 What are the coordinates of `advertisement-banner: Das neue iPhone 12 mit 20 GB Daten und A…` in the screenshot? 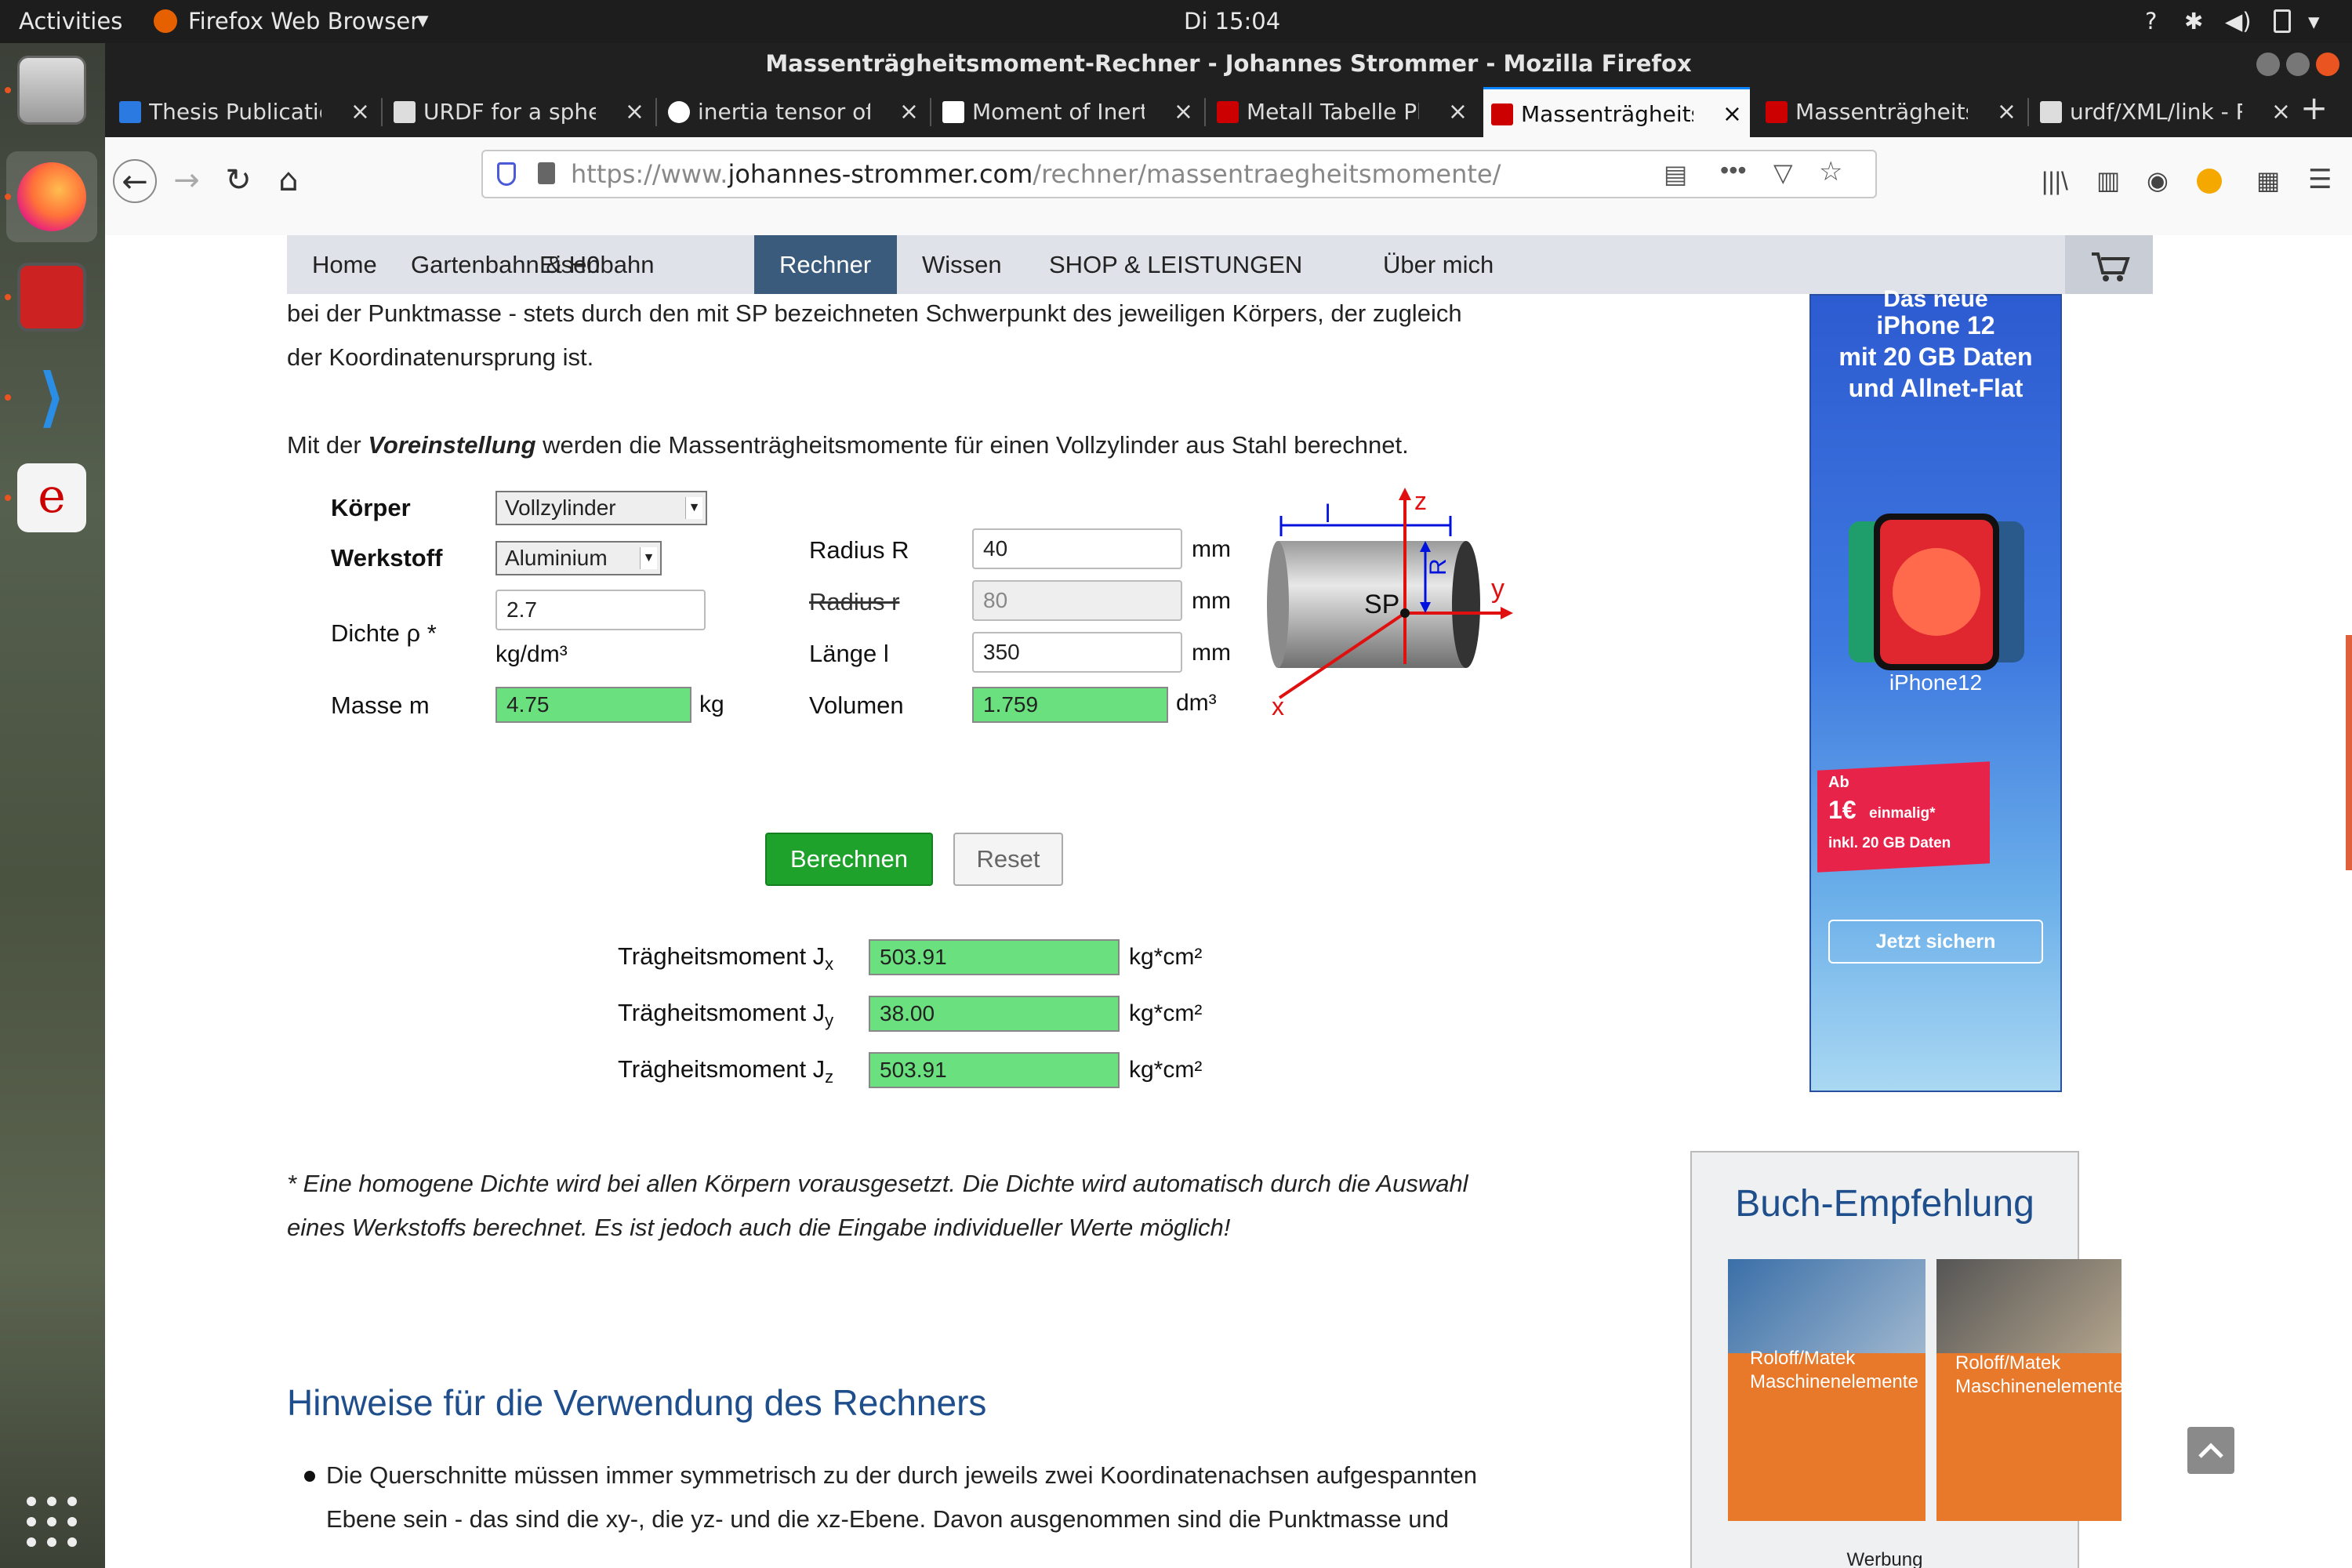 It's located at (1935, 689).